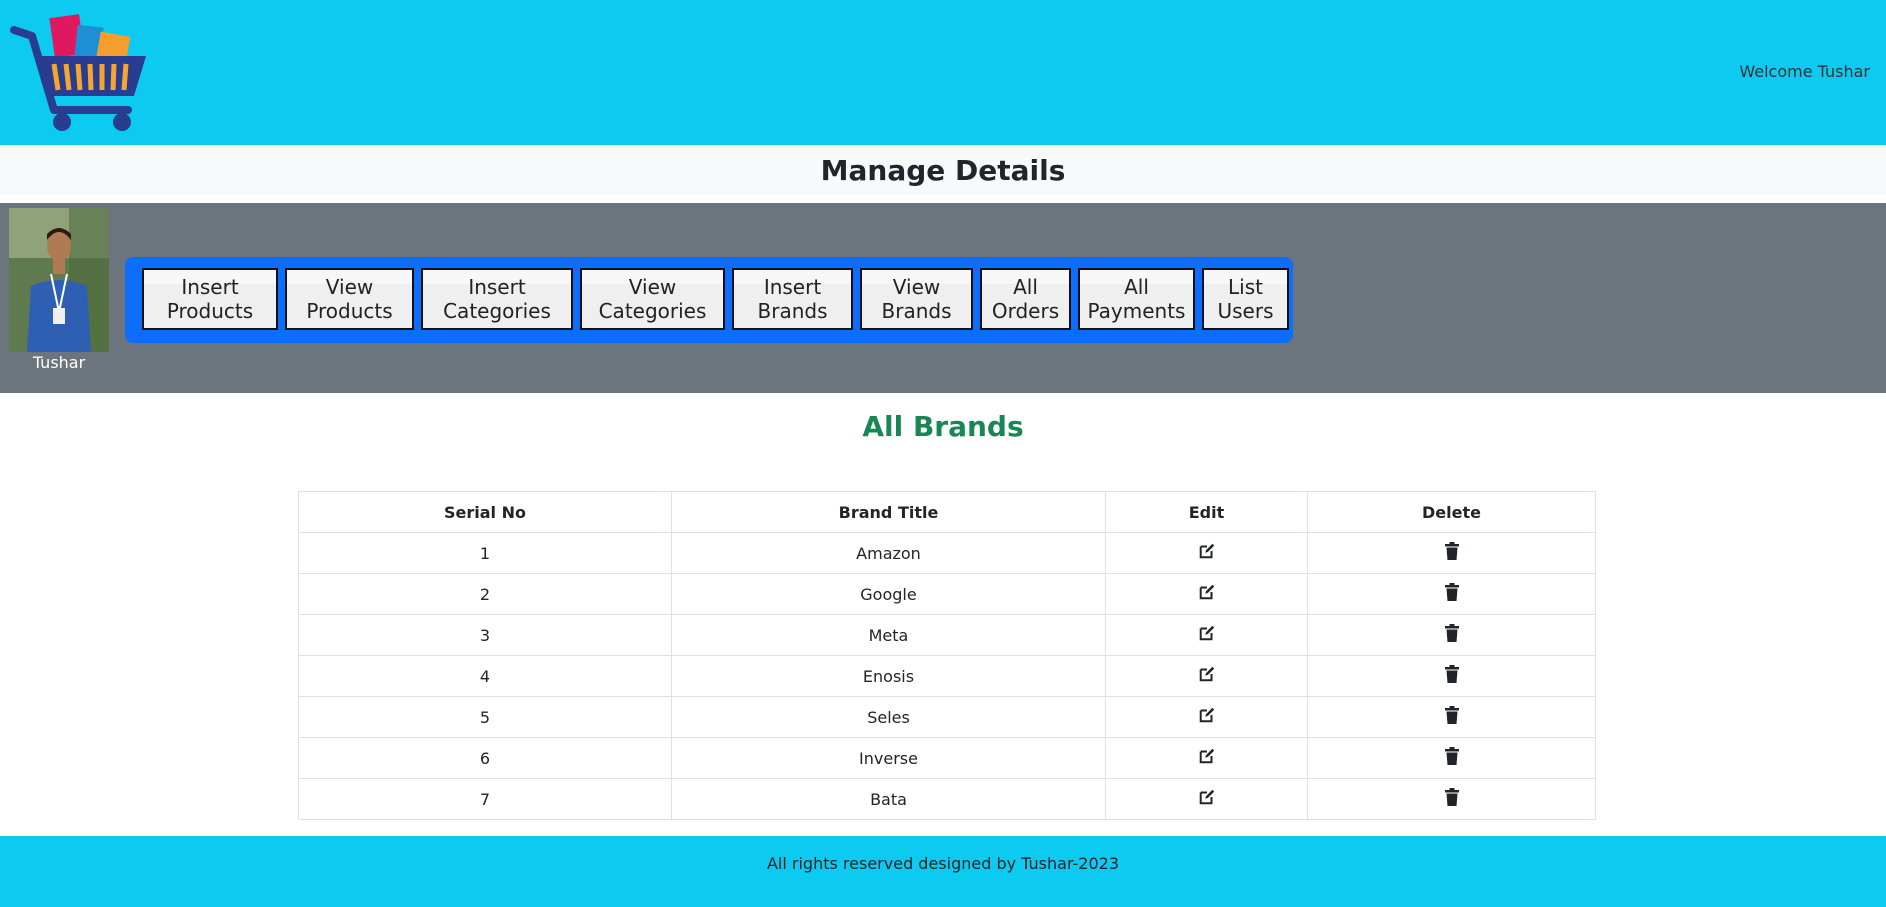  Describe the element at coordinates (888, 553) in the screenshot. I see `brand-title-cell: Amazon` at that location.